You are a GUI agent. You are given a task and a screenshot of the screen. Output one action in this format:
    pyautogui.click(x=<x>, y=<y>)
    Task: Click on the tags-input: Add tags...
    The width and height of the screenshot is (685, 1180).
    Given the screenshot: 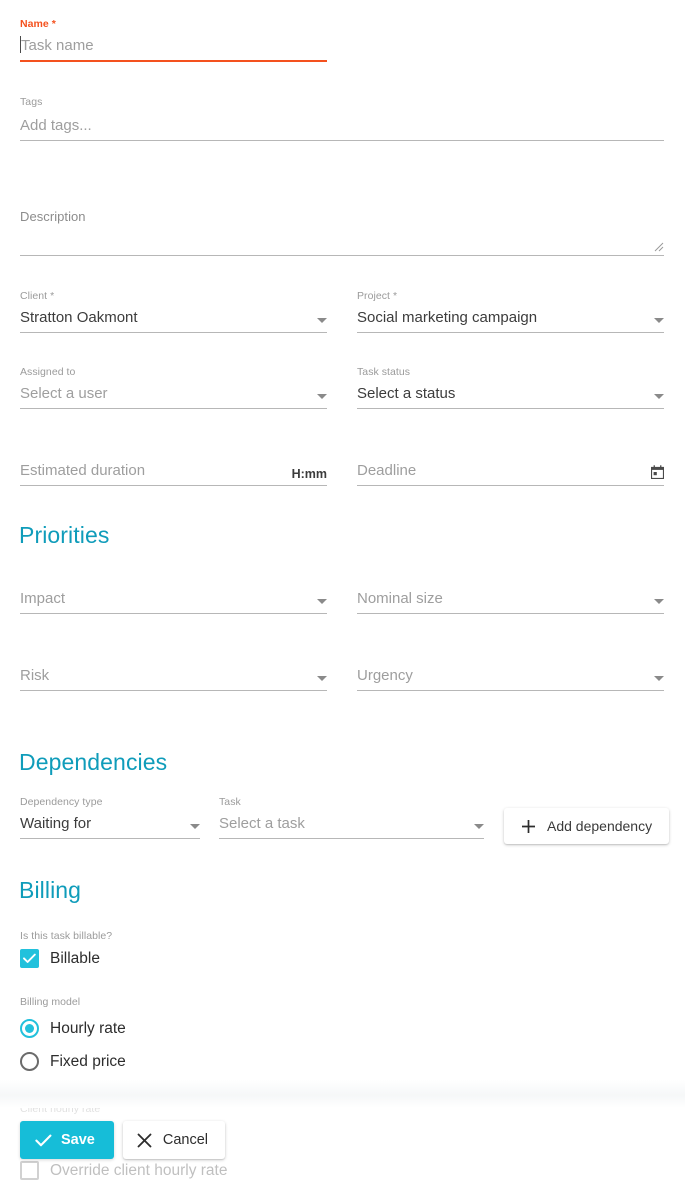 What is the action you would take?
    pyautogui.click(x=56, y=126)
    